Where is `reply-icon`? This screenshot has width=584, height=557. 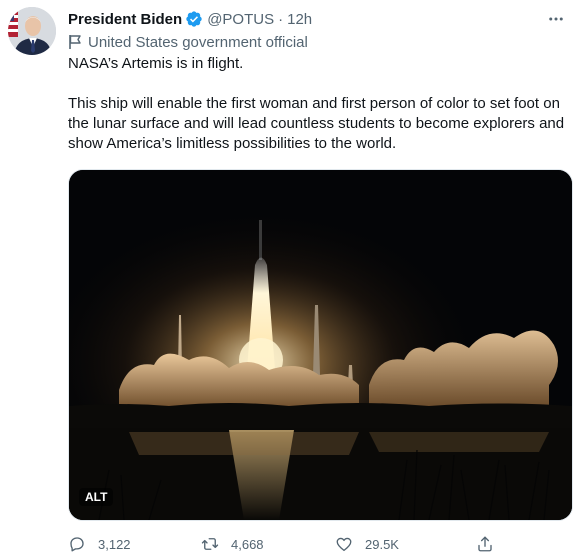 reply-icon is located at coordinates (77, 544).